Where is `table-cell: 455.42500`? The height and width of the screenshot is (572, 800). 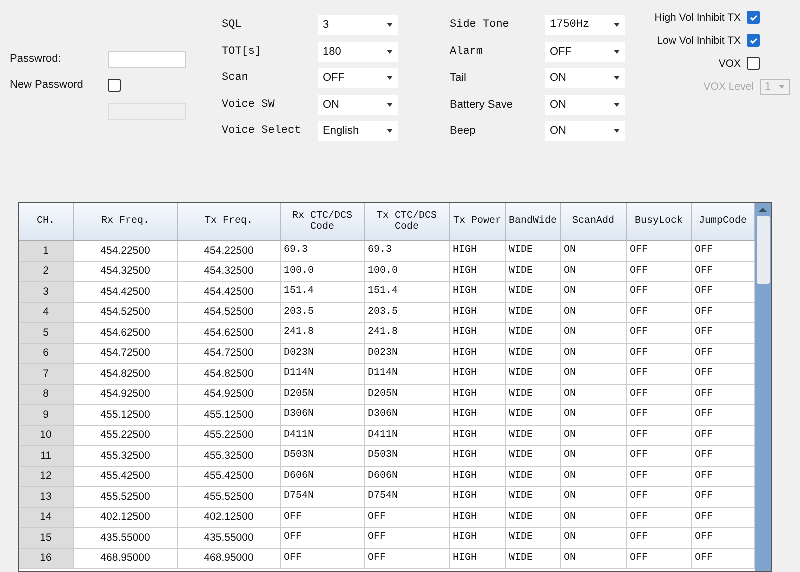
table-cell: 455.42500 is located at coordinates (229, 476).